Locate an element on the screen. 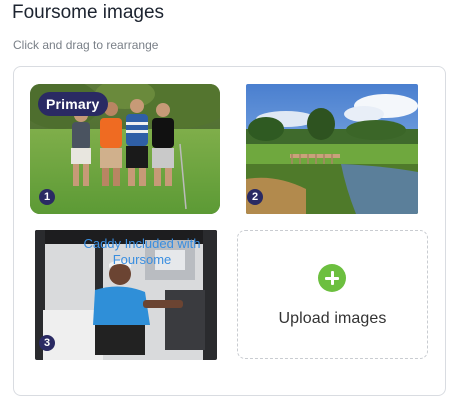 Image resolution: width=462 pixels, height=396 pixels. image-position-badge: 3 is located at coordinates (47, 343).